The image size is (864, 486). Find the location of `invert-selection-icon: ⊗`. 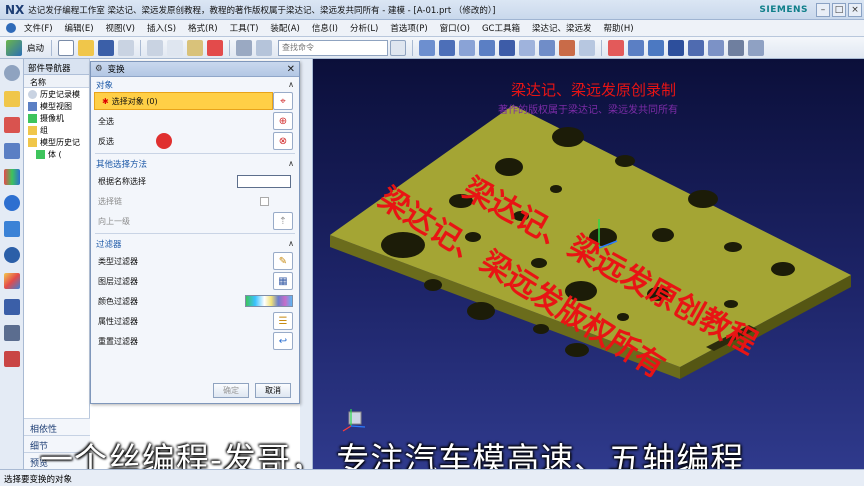

invert-selection-icon: ⊗ is located at coordinates (283, 141).